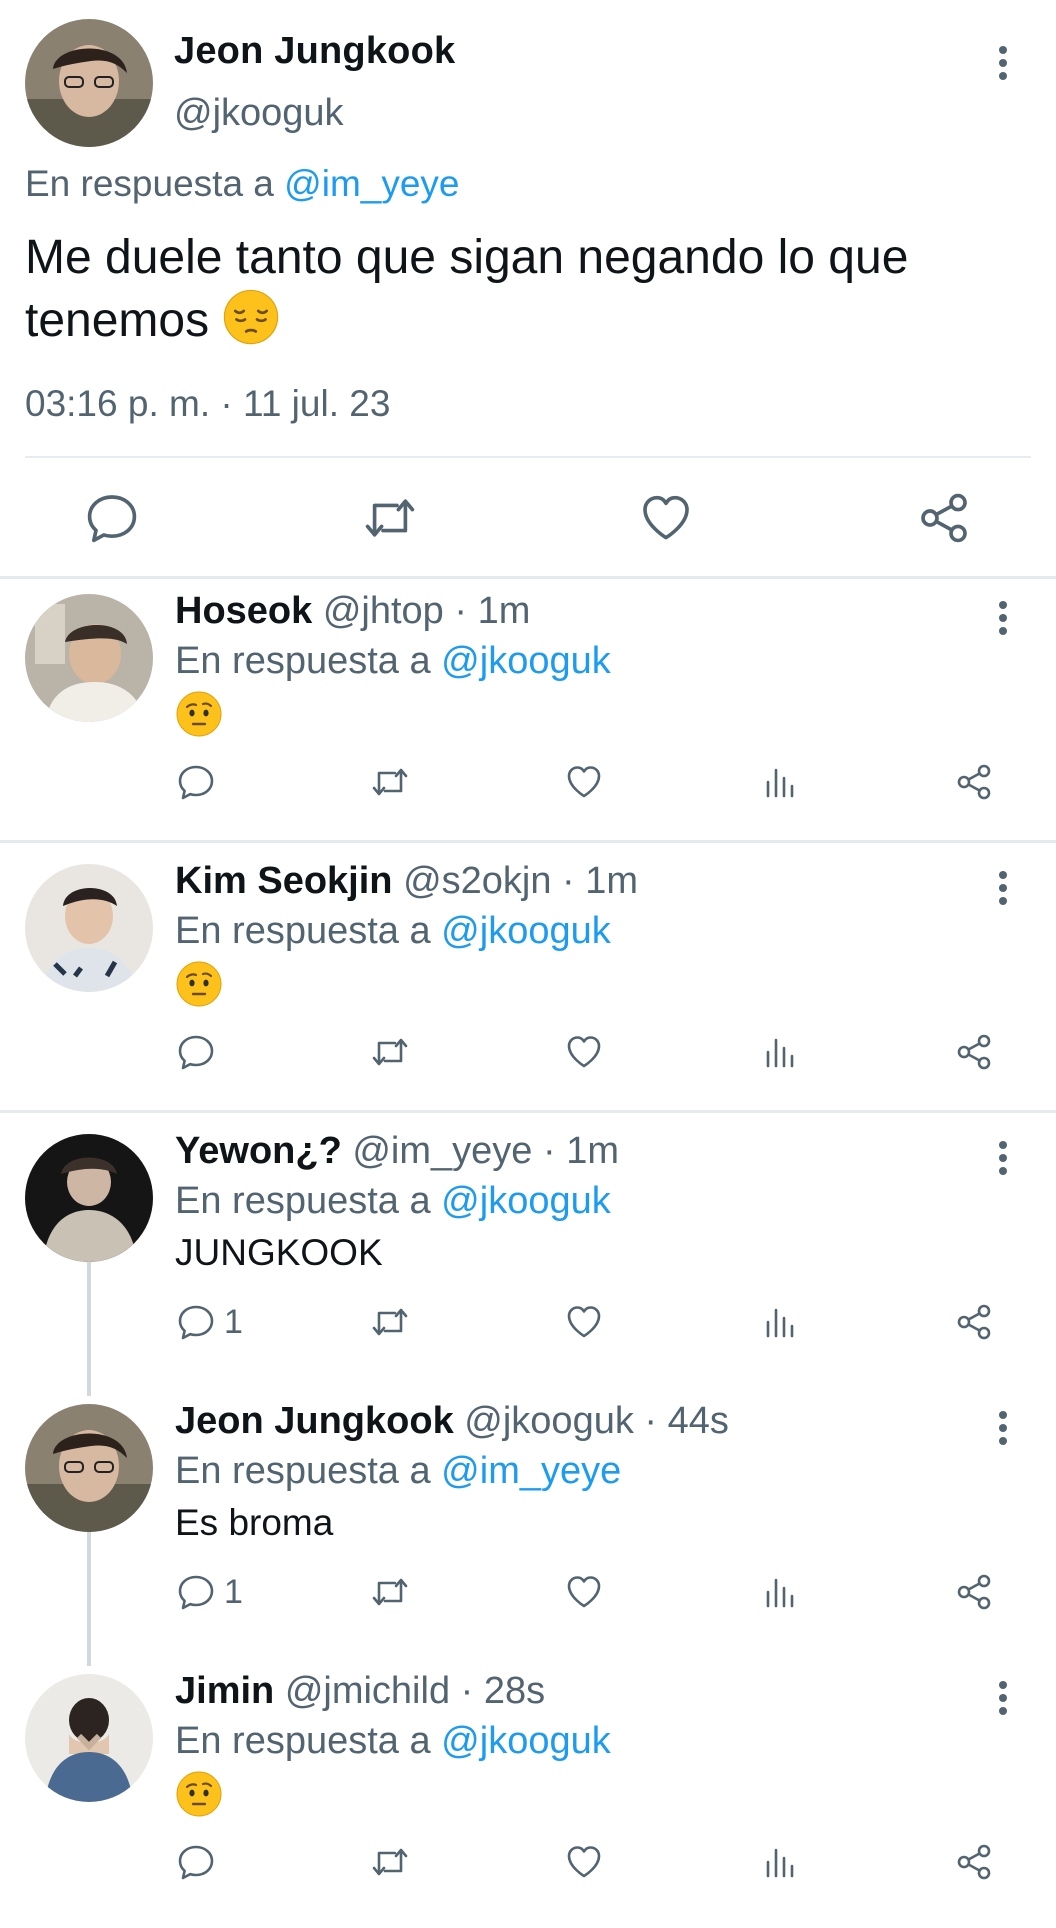 This screenshot has width=1056, height=1928. What do you see at coordinates (233, 1591) in the screenshot?
I see `reply-count: 1` at bounding box center [233, 1591].